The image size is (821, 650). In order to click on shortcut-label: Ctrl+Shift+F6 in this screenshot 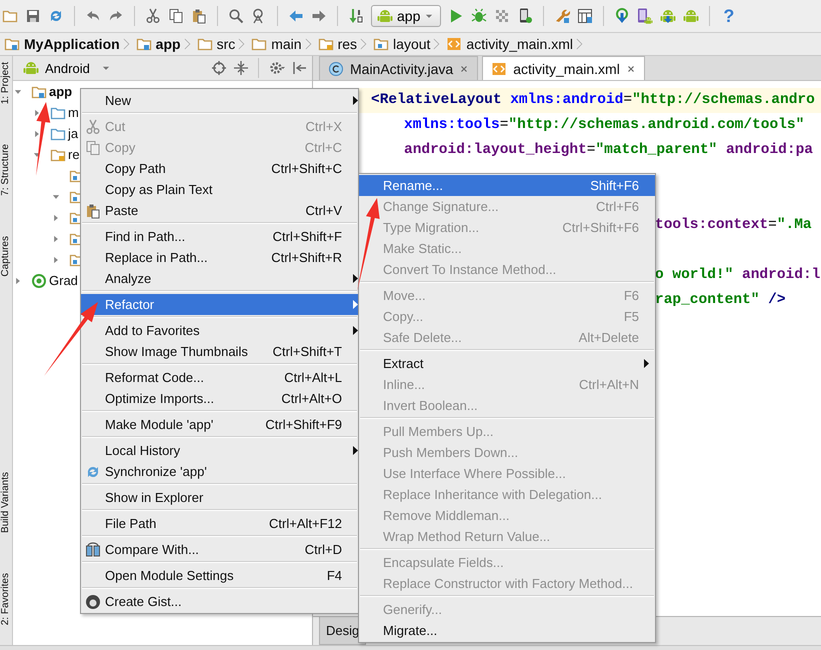, I will do `click(600, 227)`.